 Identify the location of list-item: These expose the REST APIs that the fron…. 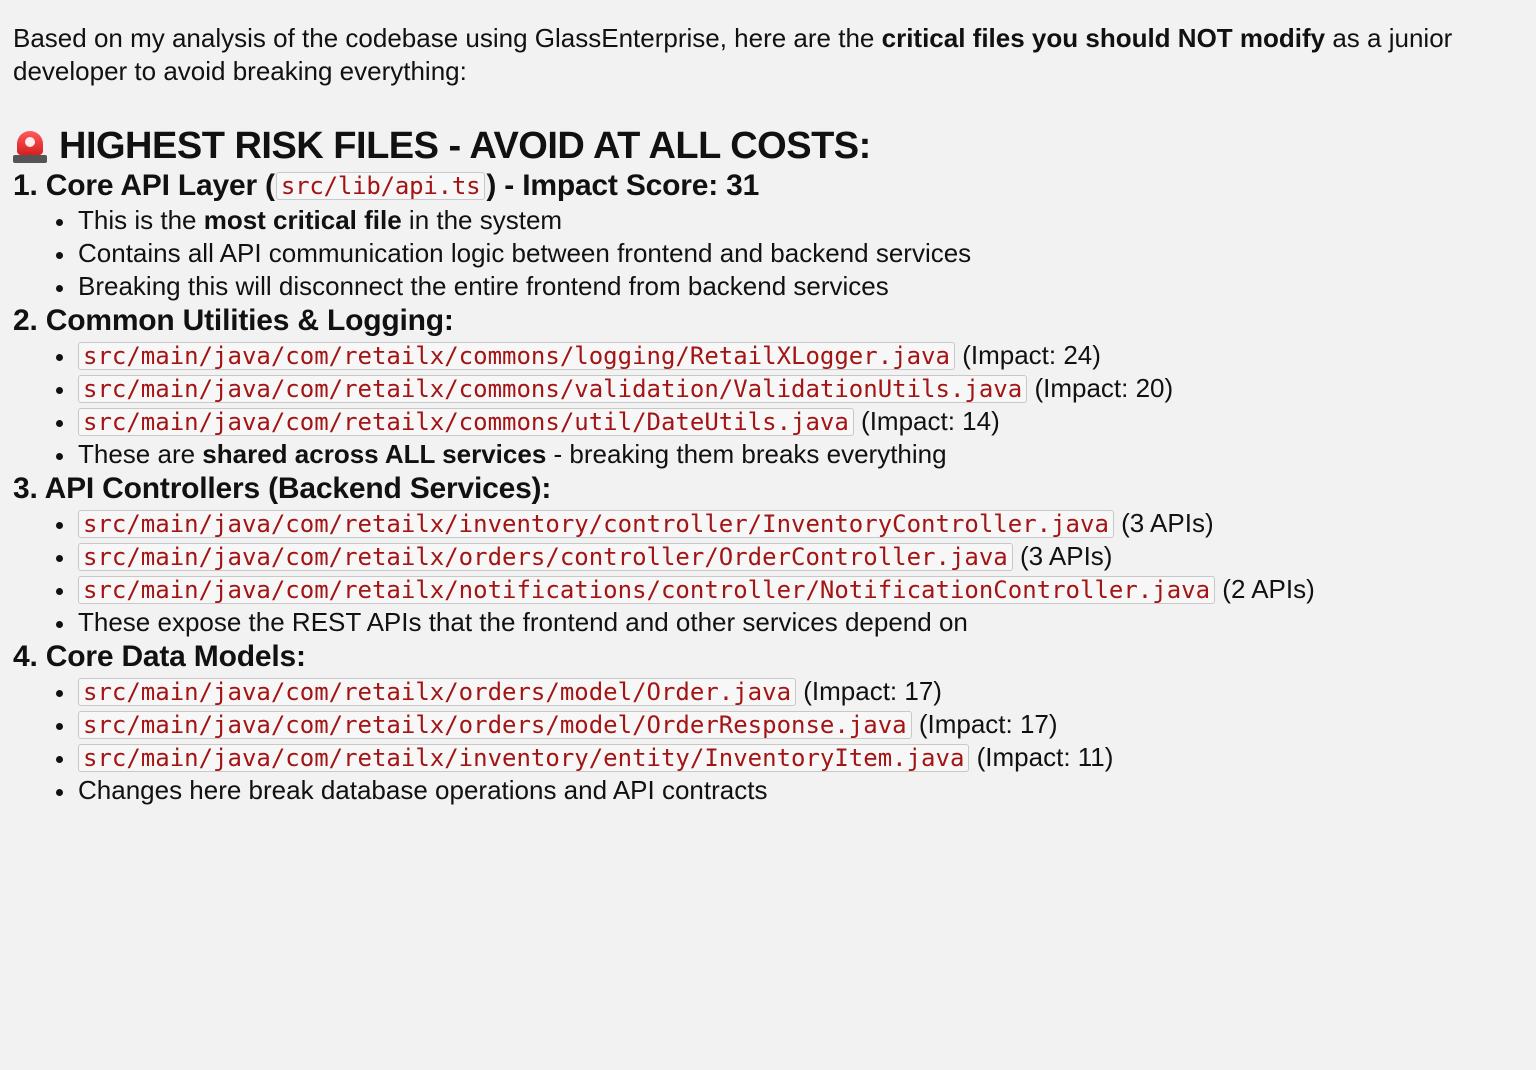
(795, 622).